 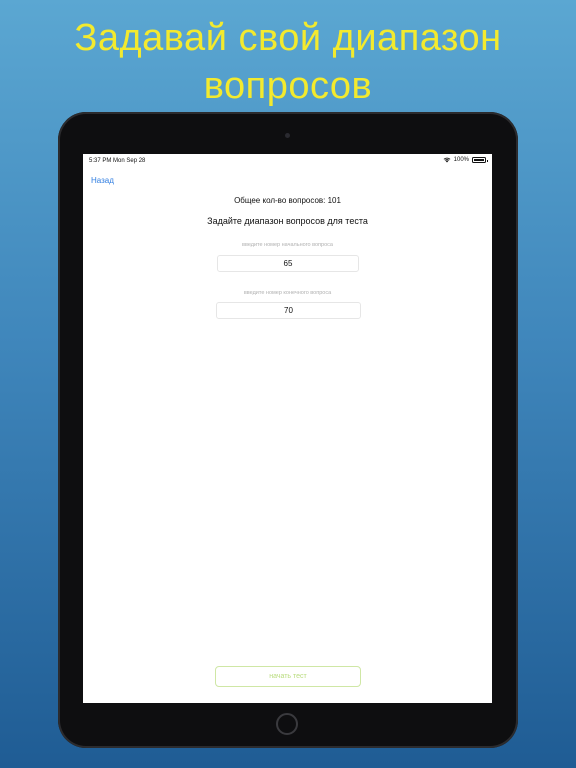 I want to click on end-field-caption: введите номер конечного вопроса, so click(x=287, y=293).